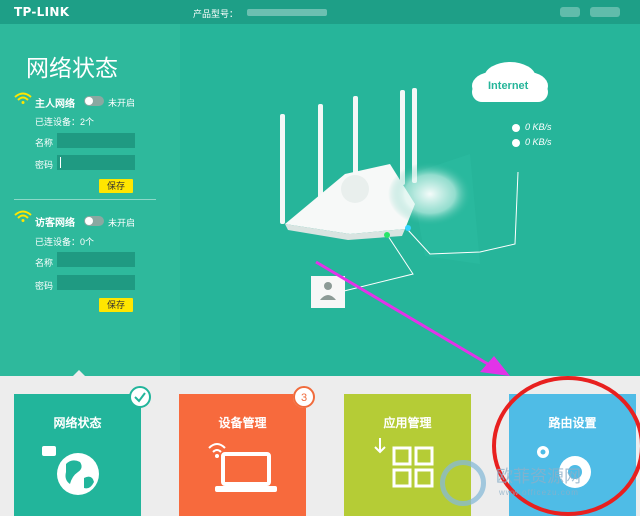 This screenshot has height=516, width=640. Describe the element at coordinates (538, 477) in the screenshot. I see `watermark-text: 欧菲资源网` at that location.